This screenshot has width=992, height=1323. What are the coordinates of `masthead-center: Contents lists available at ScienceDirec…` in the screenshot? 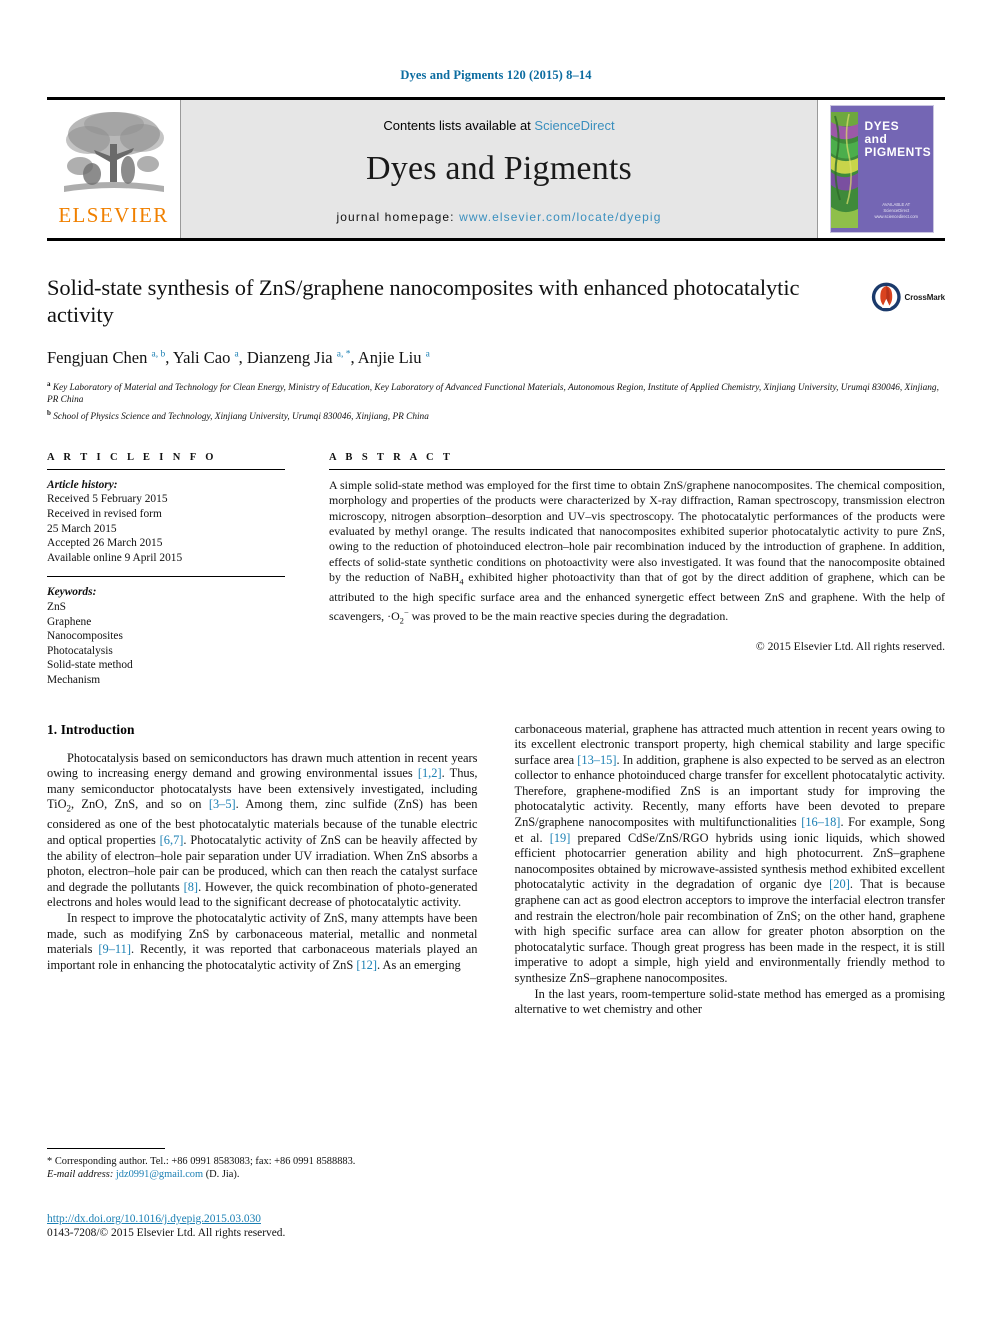 It's located at (499, 169).